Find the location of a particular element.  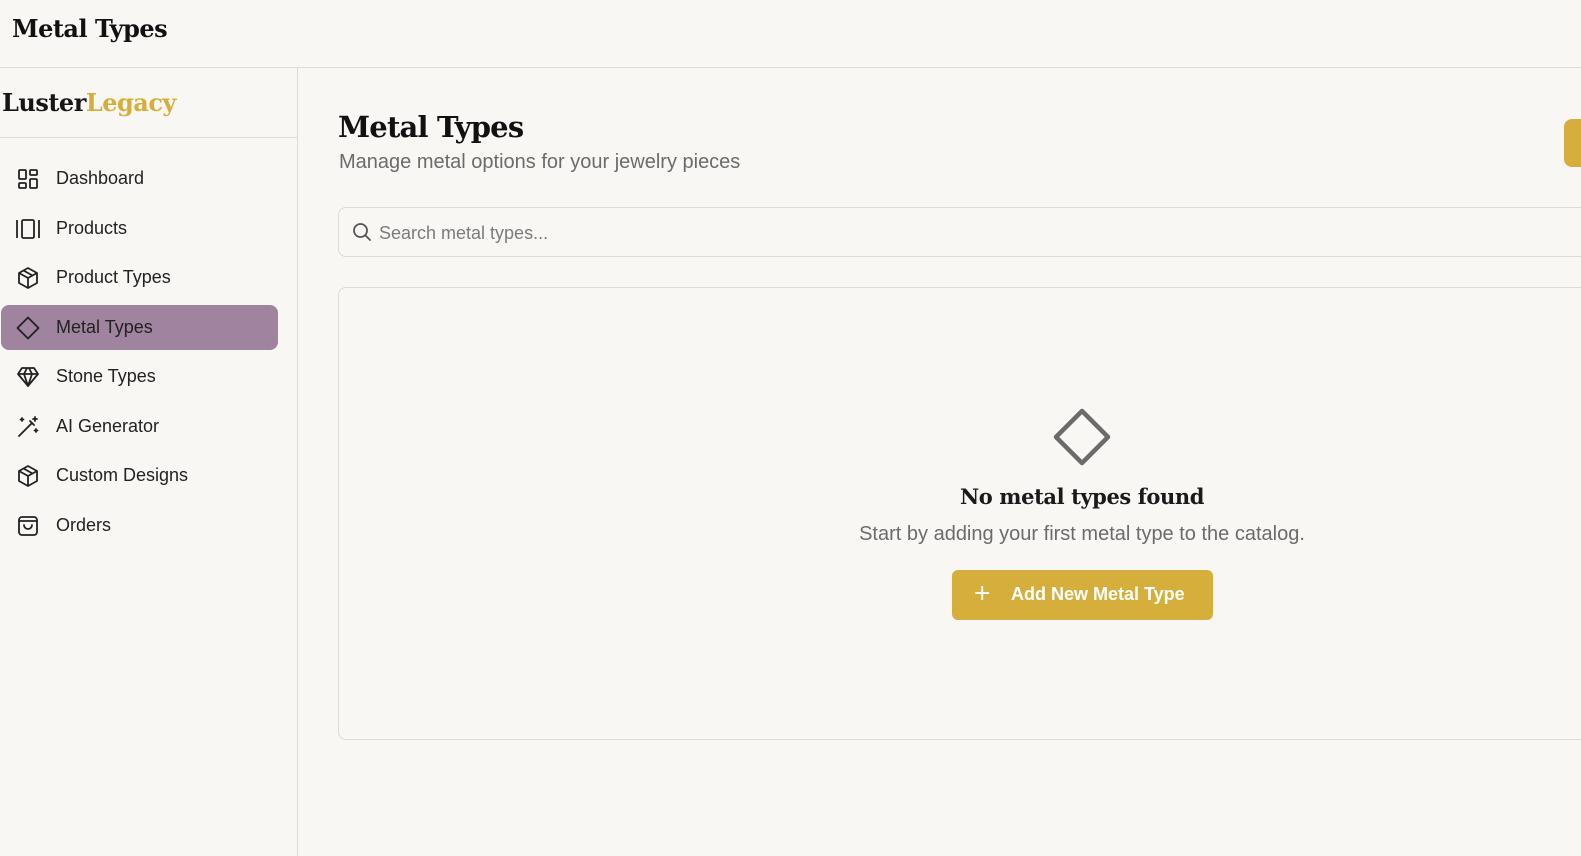

brand-logo: LusterLegacy is located at coordinates (89, 102).